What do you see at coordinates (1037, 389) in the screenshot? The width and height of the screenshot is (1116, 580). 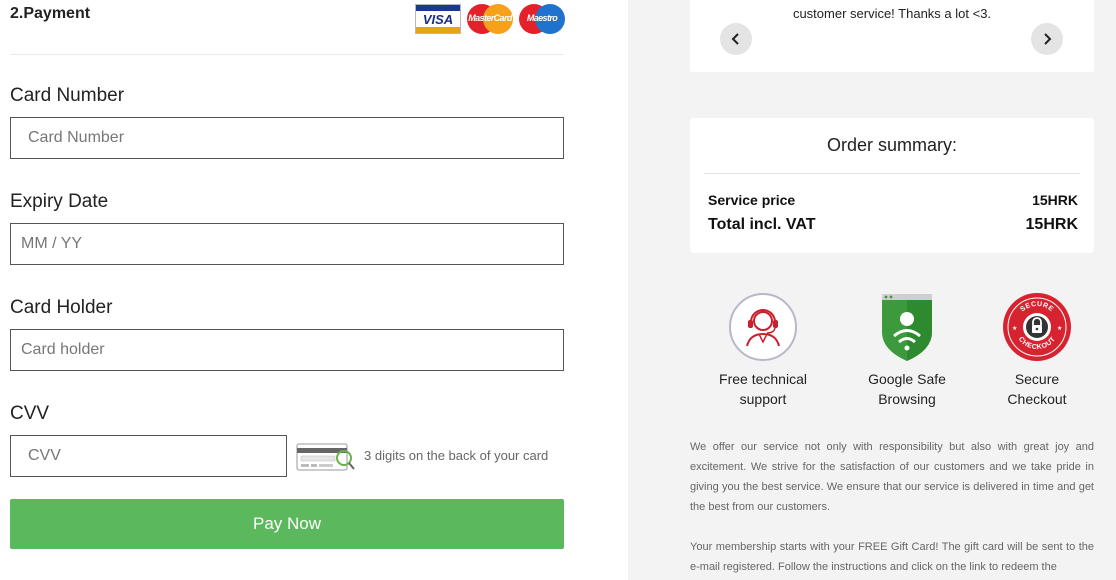 I see `badge-label: Secure Checkout` at bounding box center [1037, 389].